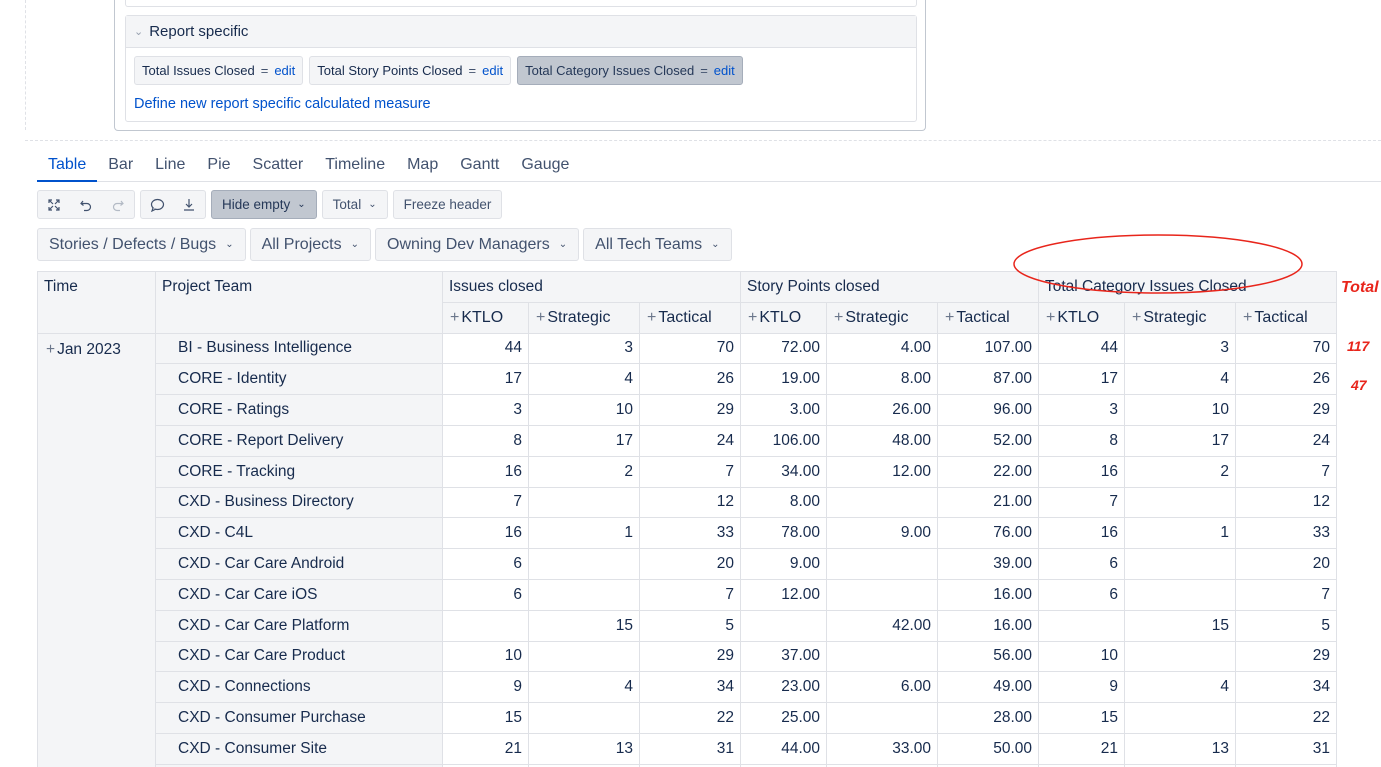  Describe the element at coordinates (157, 204) in the screenshot. I see `comment-icon` at that location.